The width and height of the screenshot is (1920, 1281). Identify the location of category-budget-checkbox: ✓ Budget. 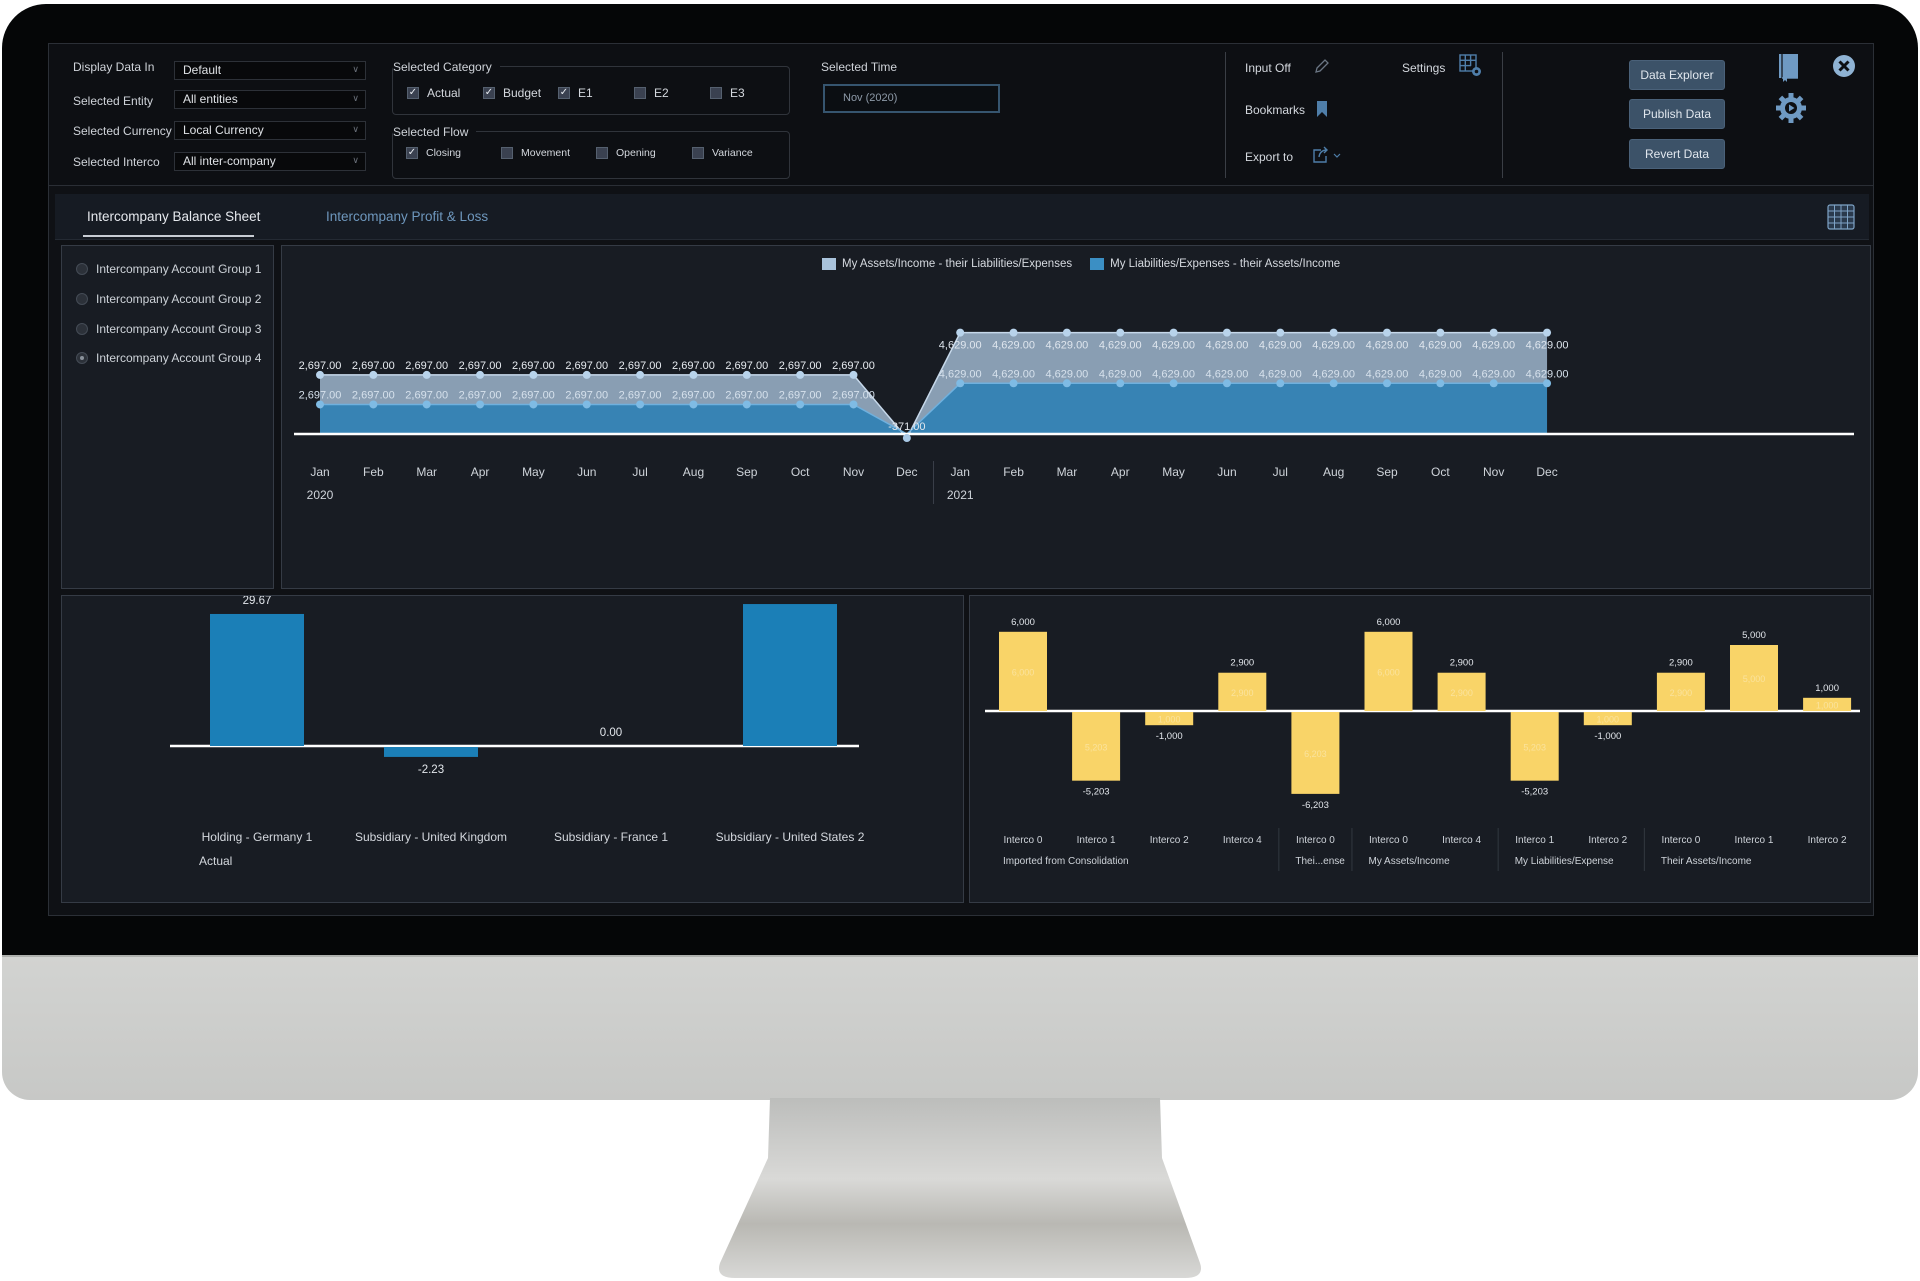
(512, 93).